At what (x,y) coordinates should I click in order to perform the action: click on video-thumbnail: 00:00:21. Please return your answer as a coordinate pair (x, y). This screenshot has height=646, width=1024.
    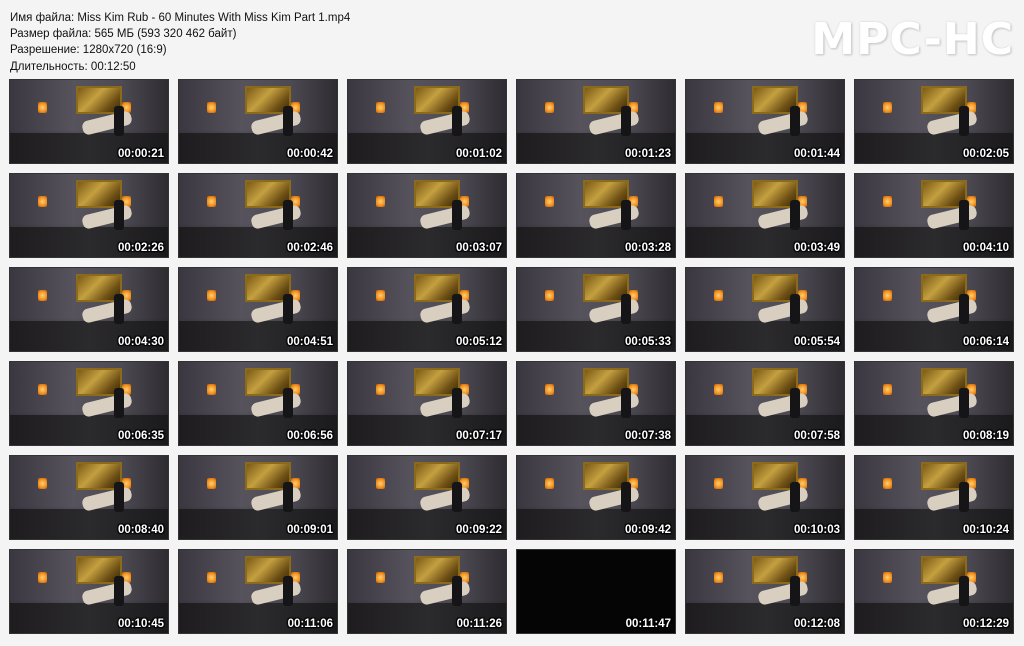
    Looking at the image, I should click on (89, 121).